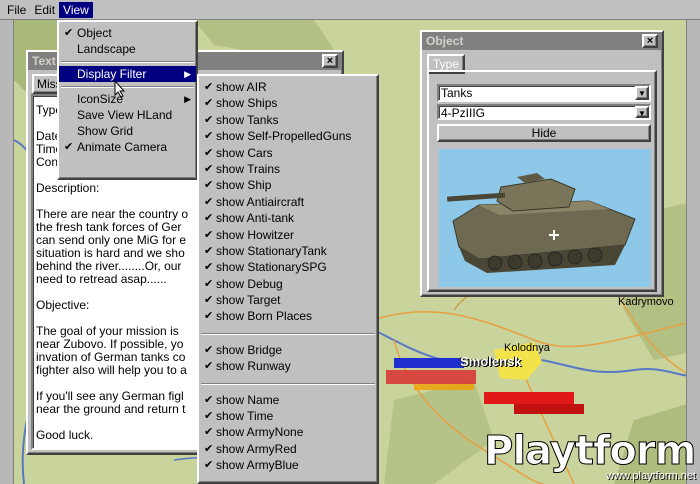  What do you see at coordinates (288, 465) in the screenshot?
I see `filter-show-armyblue: ✔ show ArmyBlue` at bounding box center [288, 465].